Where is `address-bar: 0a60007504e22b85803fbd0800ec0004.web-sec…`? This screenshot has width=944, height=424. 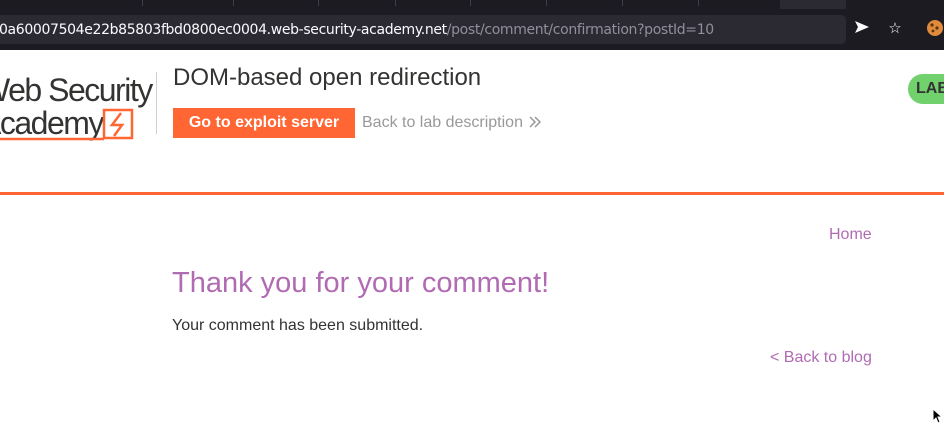 address-bar: 0a60007504e22b85803fbd0800ec0004.web-sec… is located at coordinates (423, 29).